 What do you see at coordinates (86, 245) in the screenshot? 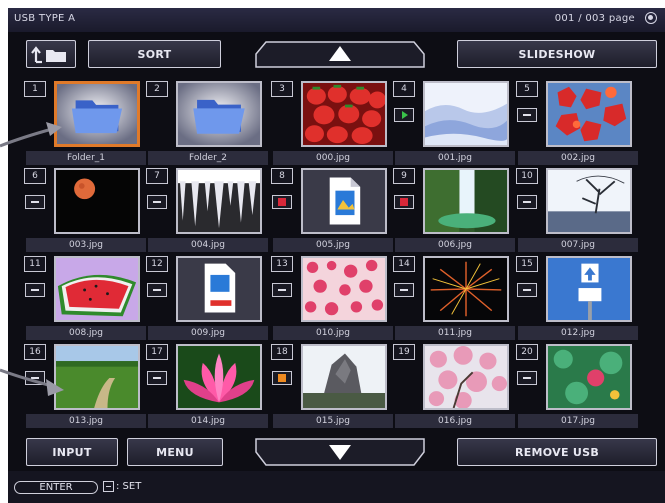
I see `file-name-label: 003.jpg` at bounding box center [86, 245].